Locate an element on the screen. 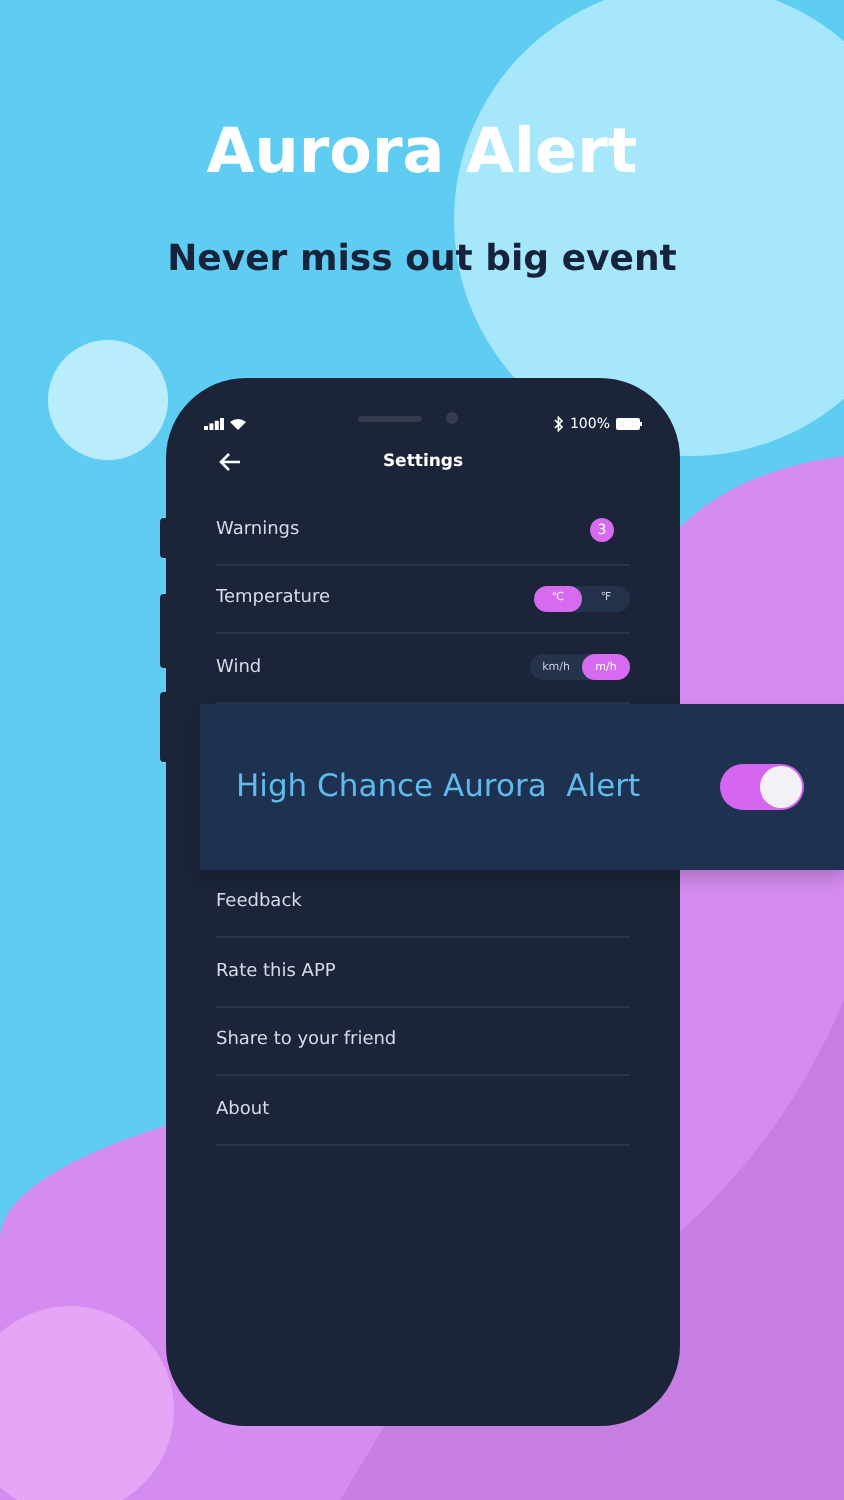 The image size is (844, 1500). camera-dot is located at coordinates (451, 418).